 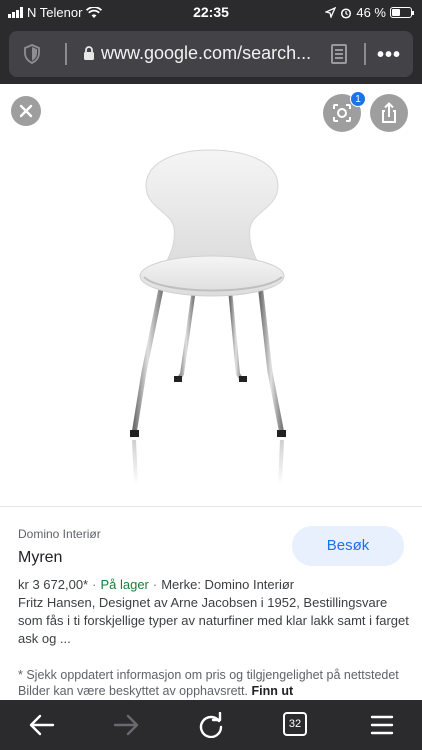 What do you see at coordinates (42, 725) in the screenshot?
I see `back-icon` at bounding box center [42, 725].